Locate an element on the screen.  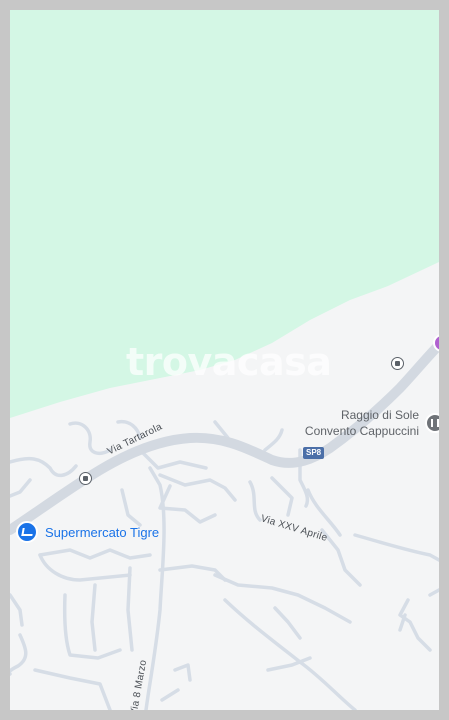
route-shield-sp8: SP8 is located at coordinates (314, 453).